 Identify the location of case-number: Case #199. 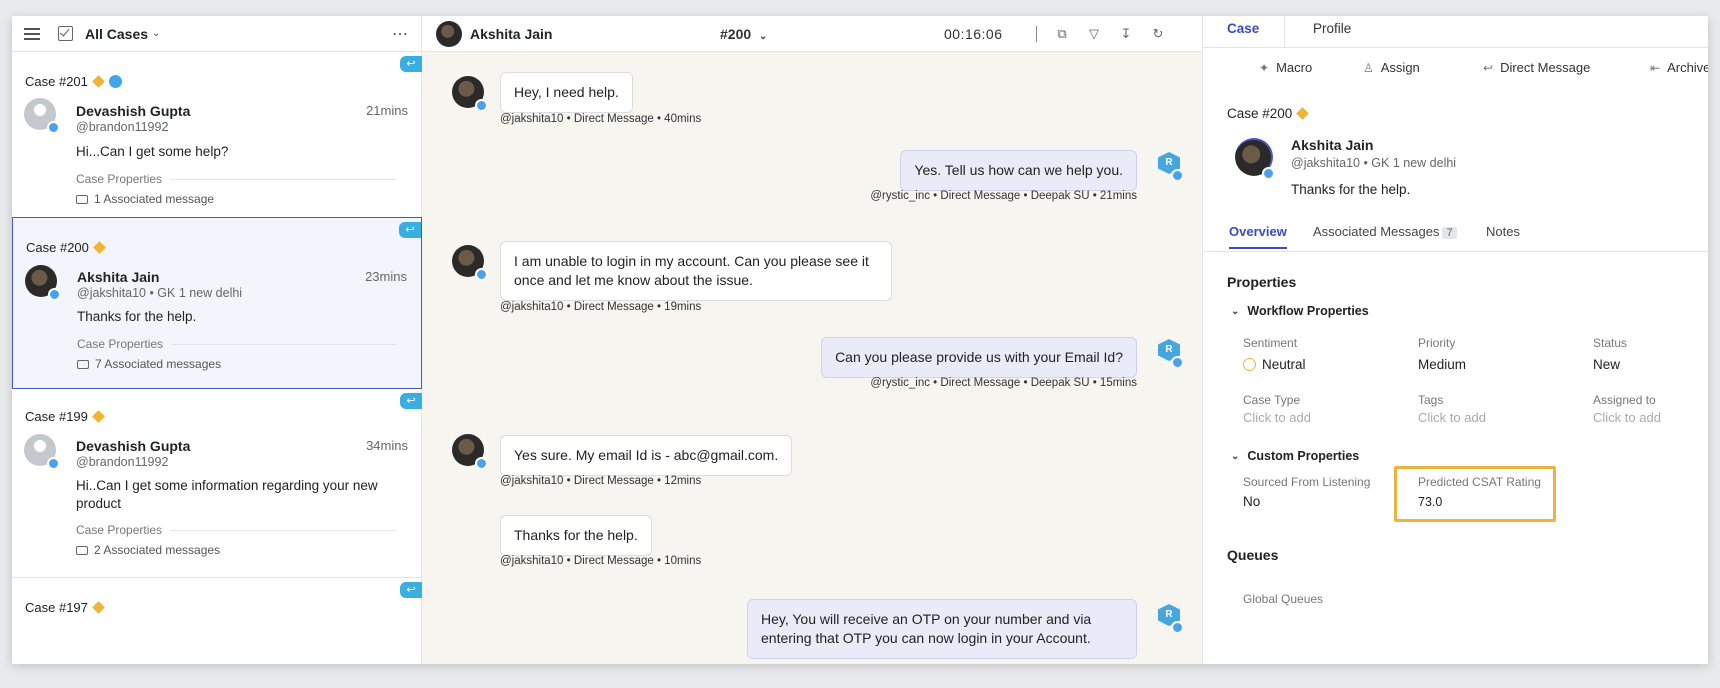
(65, 416).